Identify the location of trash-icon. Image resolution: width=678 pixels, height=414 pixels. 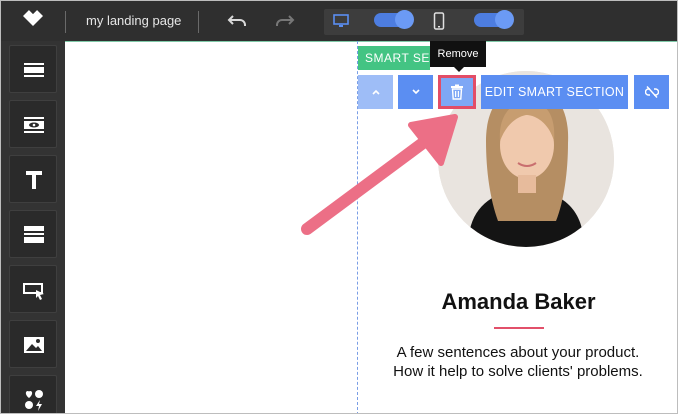
(457, 92).